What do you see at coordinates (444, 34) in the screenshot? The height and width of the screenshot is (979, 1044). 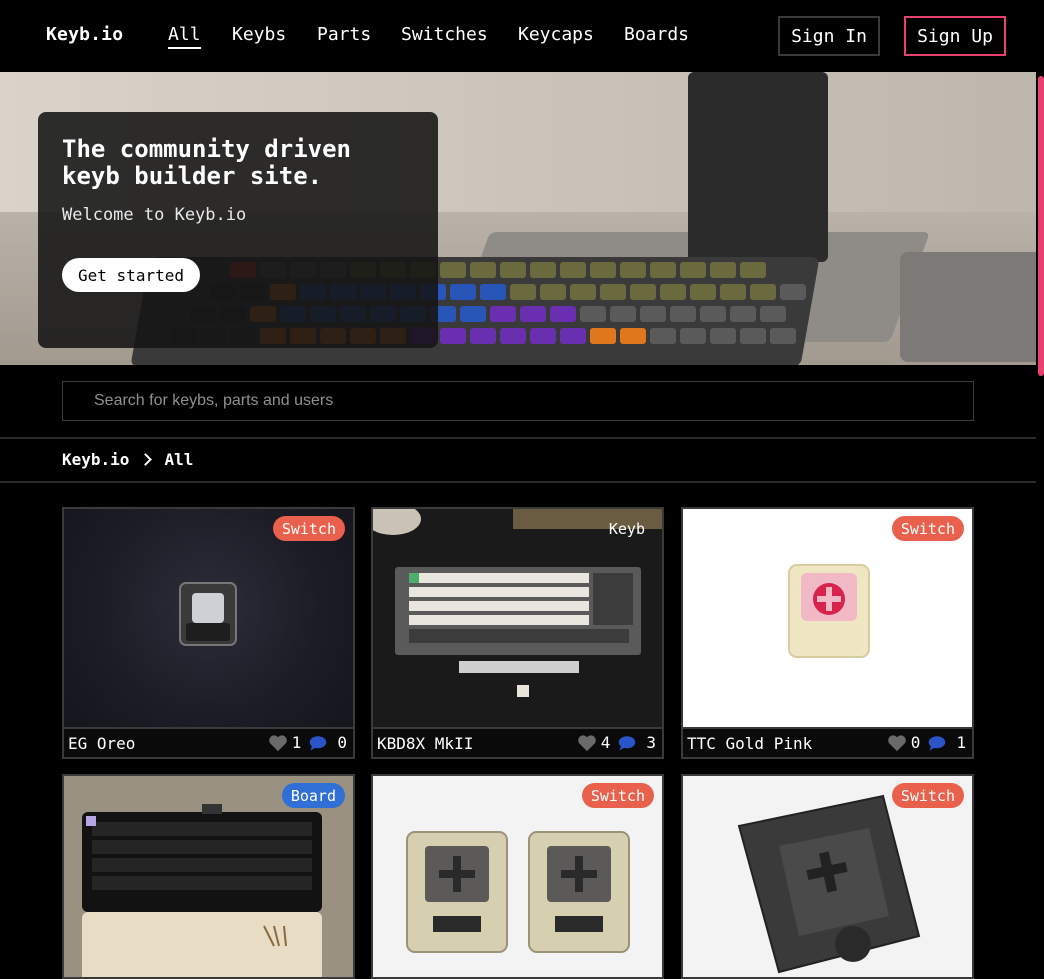 I see `nav-link-switches: Switches` at bounding box center [444, 34].